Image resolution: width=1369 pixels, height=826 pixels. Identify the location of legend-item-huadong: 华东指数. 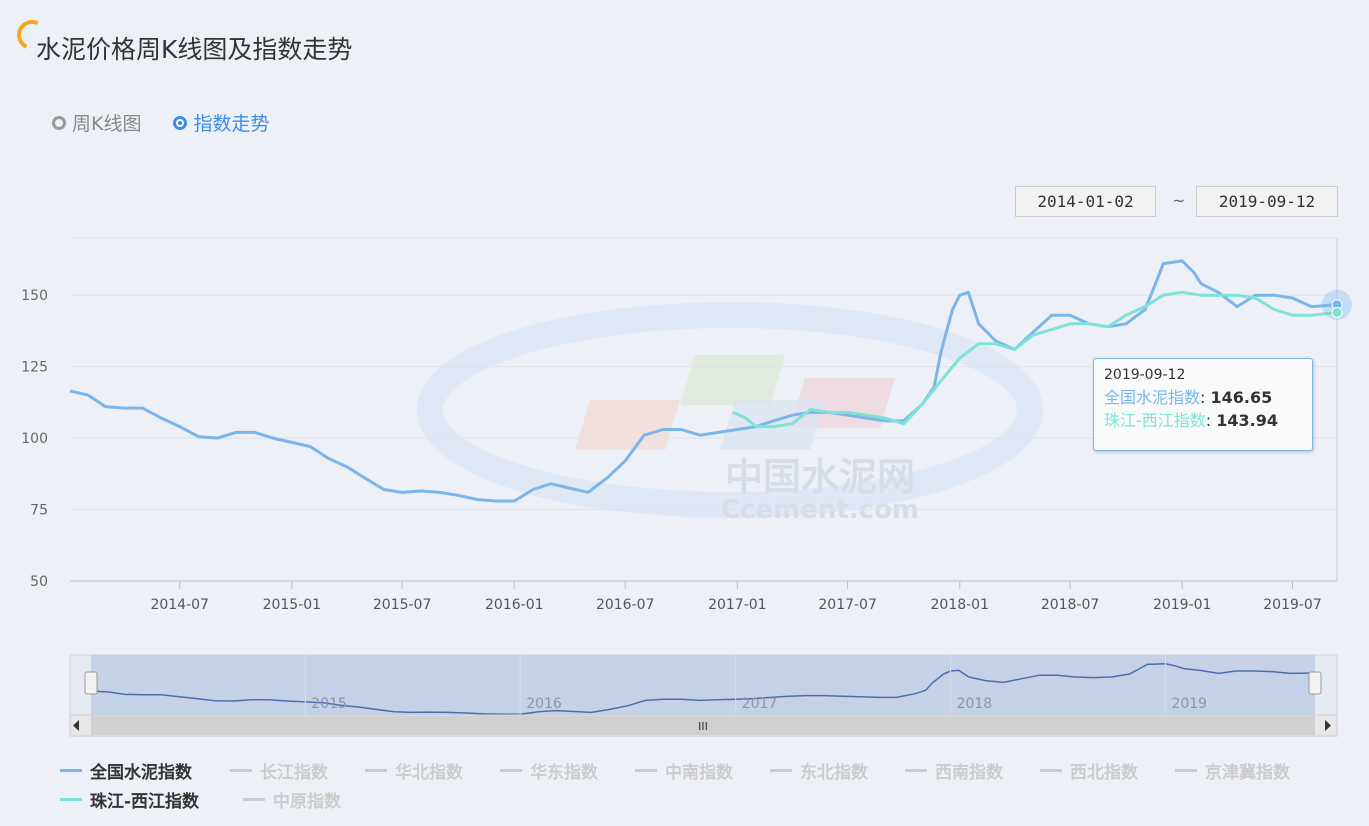
(549, 770).